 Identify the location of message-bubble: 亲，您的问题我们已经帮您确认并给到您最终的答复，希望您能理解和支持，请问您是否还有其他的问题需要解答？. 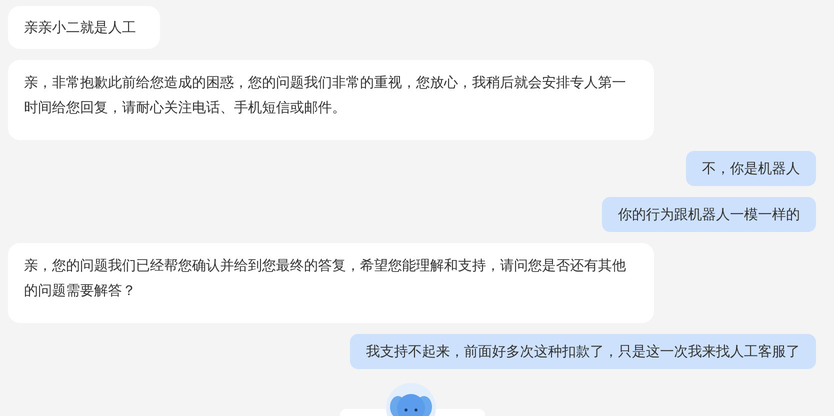
(331, 283).